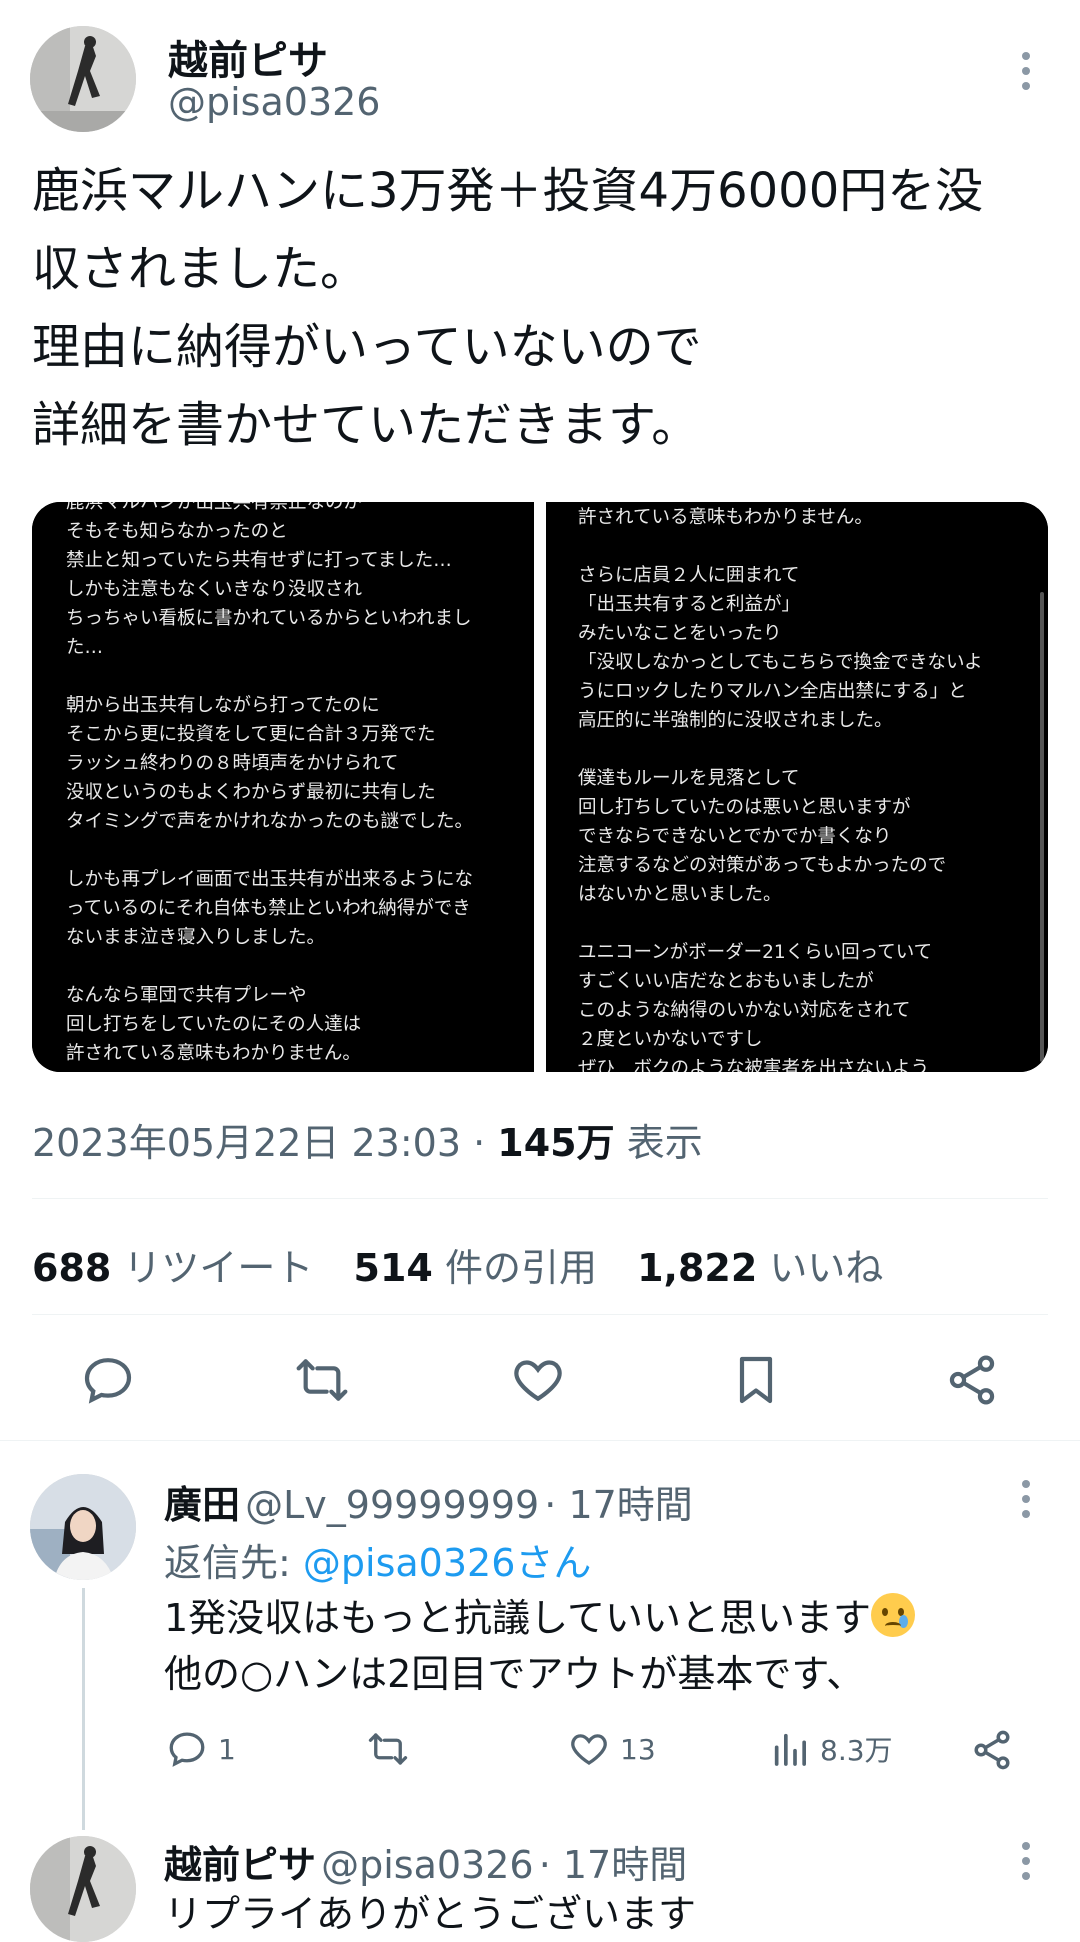 The height and width of the screenshot is (1942, 1080). I want to click on image-text-line: そこから更に投資をして更に合計３万発でた, so click(251, 734).